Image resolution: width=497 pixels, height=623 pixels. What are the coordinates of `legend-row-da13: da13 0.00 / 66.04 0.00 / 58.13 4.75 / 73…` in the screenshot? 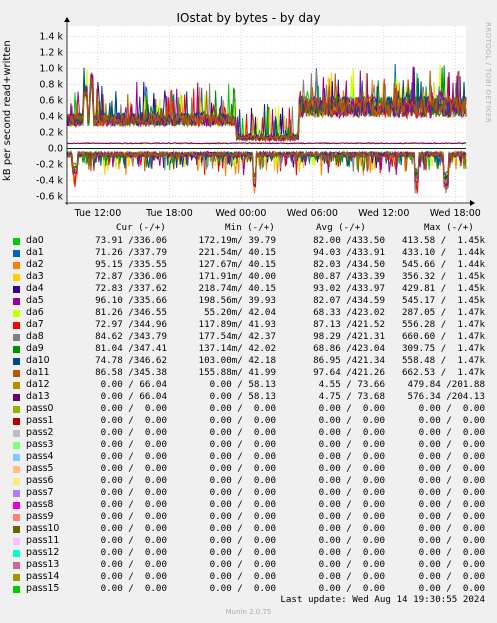 It's located at (248, 397).